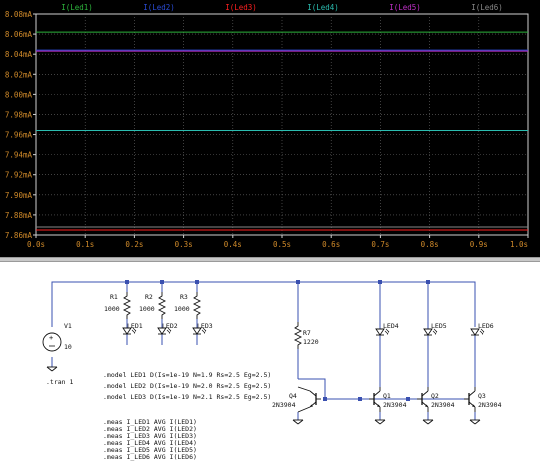  What do you see at coordinates (135, 326) in the screenshot?
I see `component-label: LED1` at bounding box center [135, 326].